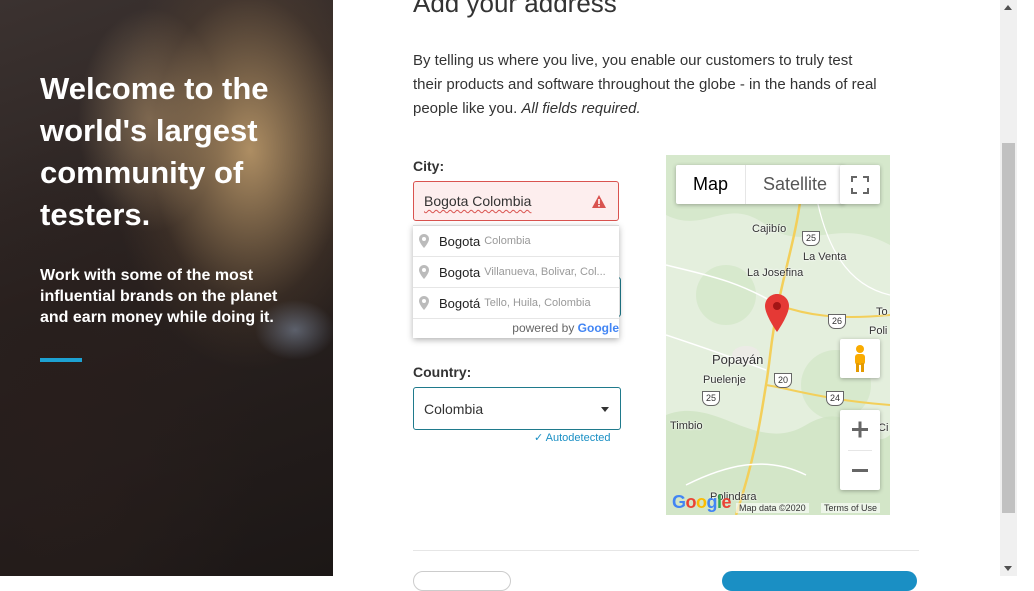 The width and height of the screenshot is (1034, 591). What do you see at coordinates (686, 426) in the screenshot?
I see `map-place-label: Timbio` at bounding box center [686, 426].